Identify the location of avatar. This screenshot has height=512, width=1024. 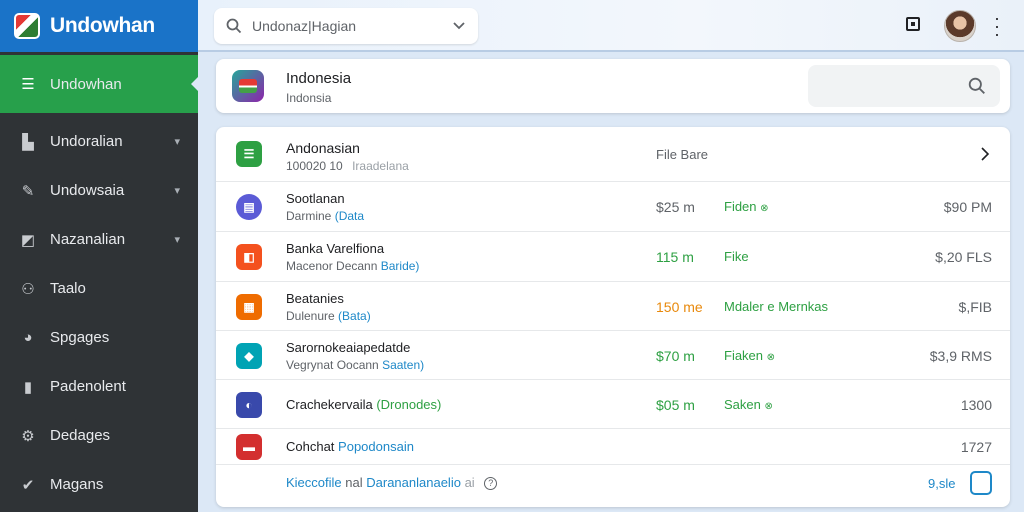
(960, 26).